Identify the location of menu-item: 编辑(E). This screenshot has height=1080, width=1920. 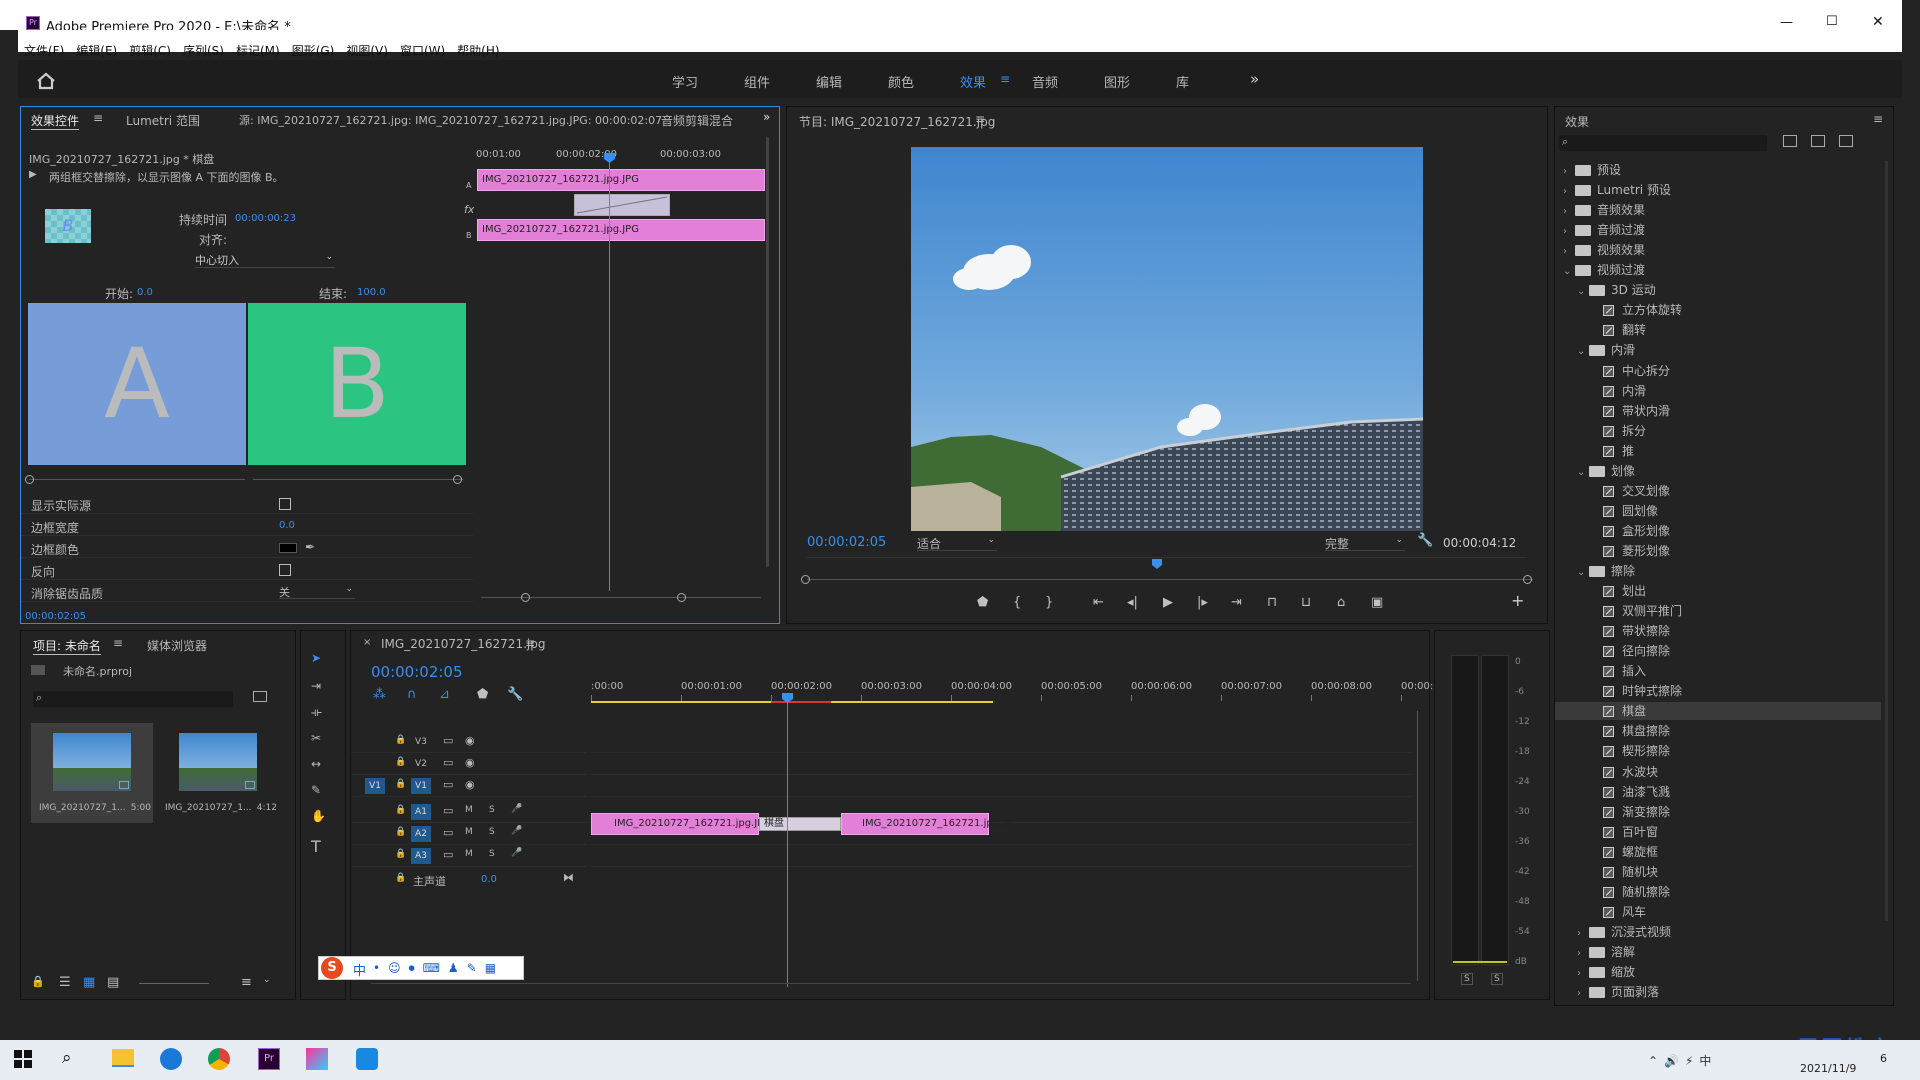
(96, 50).